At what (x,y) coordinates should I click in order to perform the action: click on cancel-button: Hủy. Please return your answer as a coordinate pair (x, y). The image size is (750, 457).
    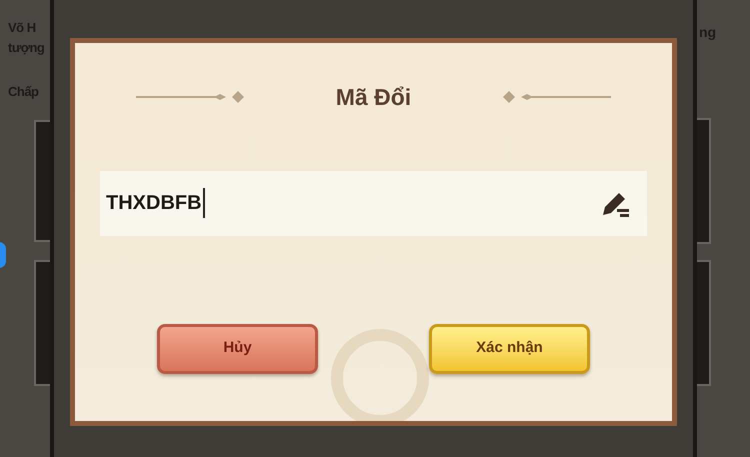
    Looking at the image, I should click on (237, 349).